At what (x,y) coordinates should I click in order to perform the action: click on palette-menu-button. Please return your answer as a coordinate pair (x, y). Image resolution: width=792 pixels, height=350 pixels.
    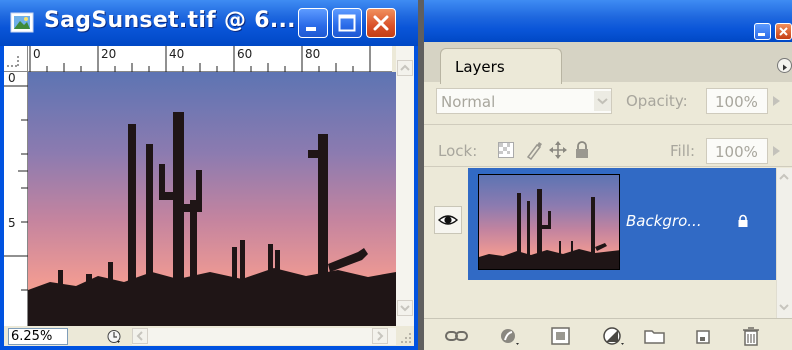
    Looking at the image, I should click on (784, 65).